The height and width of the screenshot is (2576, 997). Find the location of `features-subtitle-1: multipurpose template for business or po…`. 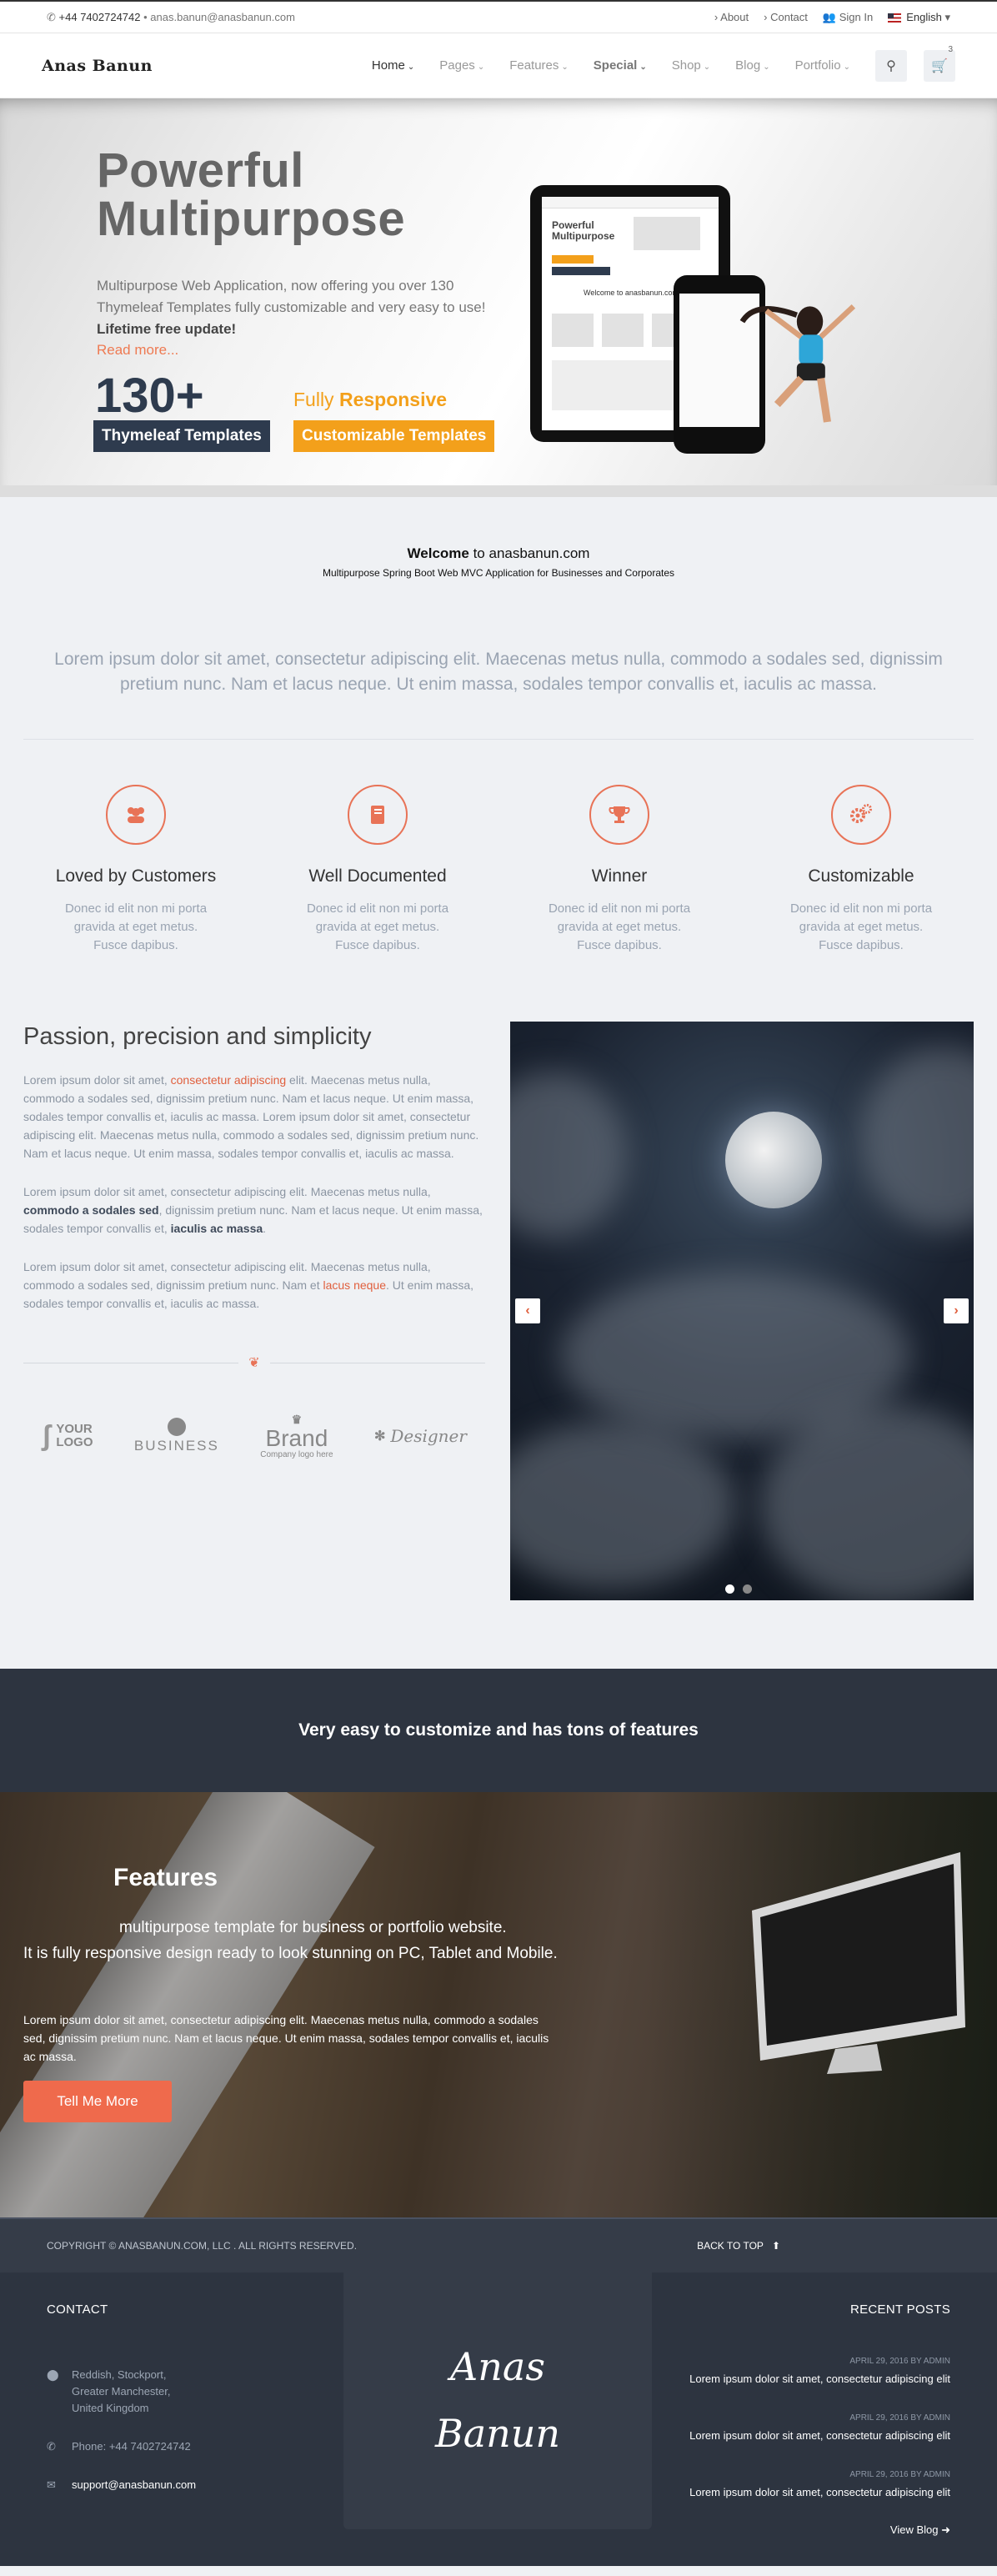

features-subtitle-1: multipurpose template for business or po… is located at coordinates (313, 1927).